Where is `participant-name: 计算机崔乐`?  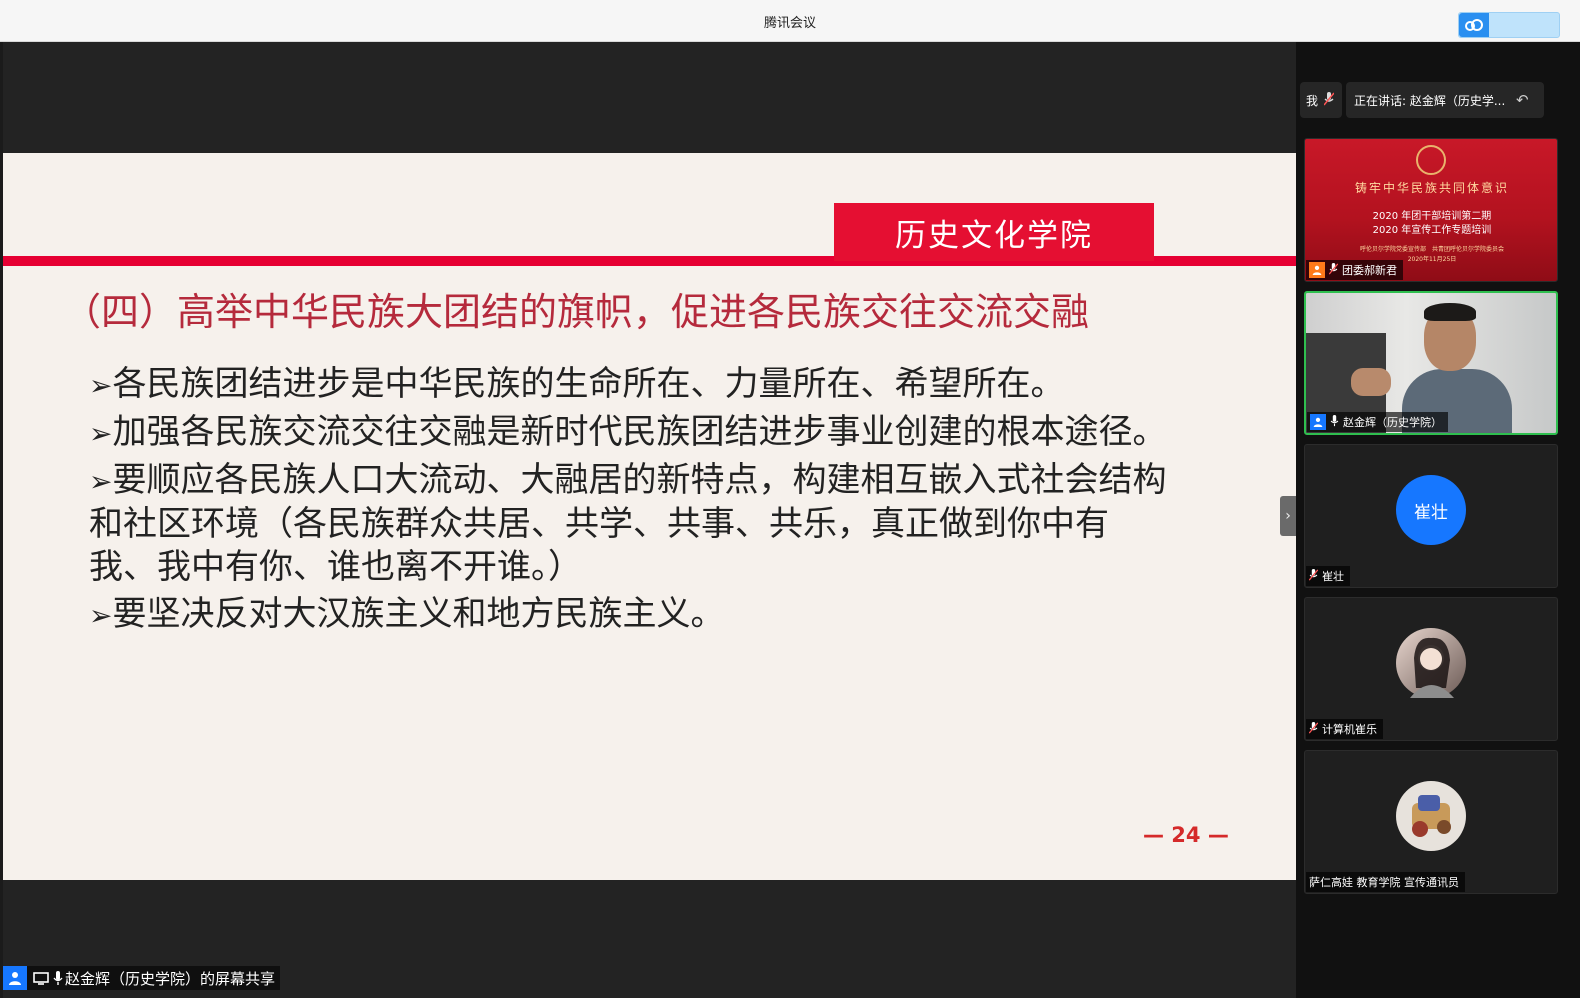 participant-name: 计算机崔乐 is located at coordinates (1349, 729).